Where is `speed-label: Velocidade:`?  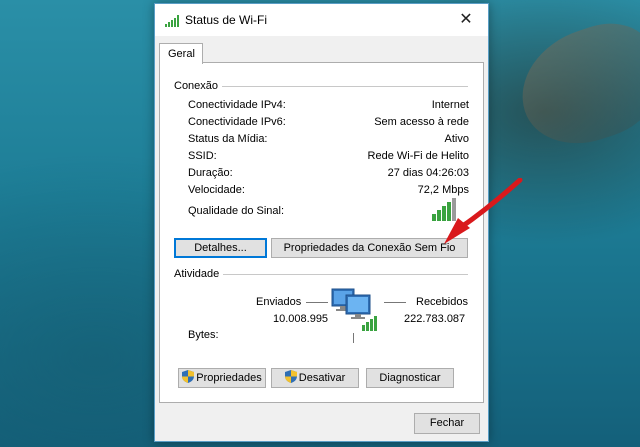
speed-label: Velocidade: is located at coordinates (216, 190).